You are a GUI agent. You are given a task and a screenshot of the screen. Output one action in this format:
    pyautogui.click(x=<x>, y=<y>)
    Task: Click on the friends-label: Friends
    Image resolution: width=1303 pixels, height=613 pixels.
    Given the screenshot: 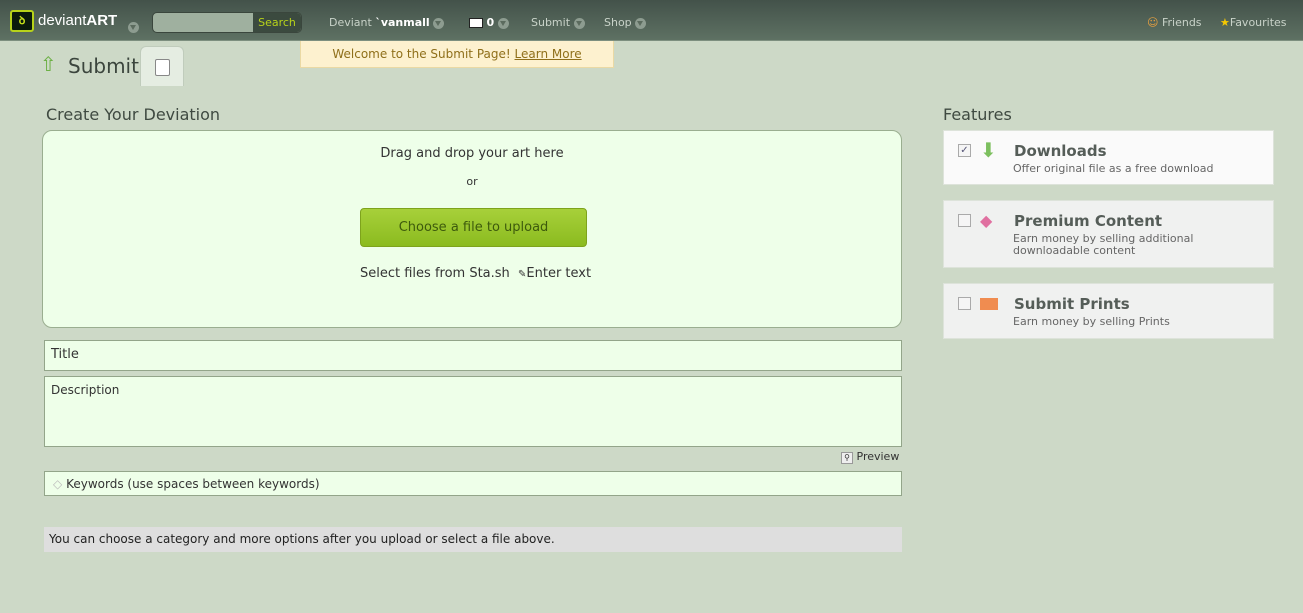 What is the action you would take?
    pyautogui.click(x=1181, y=22)
    